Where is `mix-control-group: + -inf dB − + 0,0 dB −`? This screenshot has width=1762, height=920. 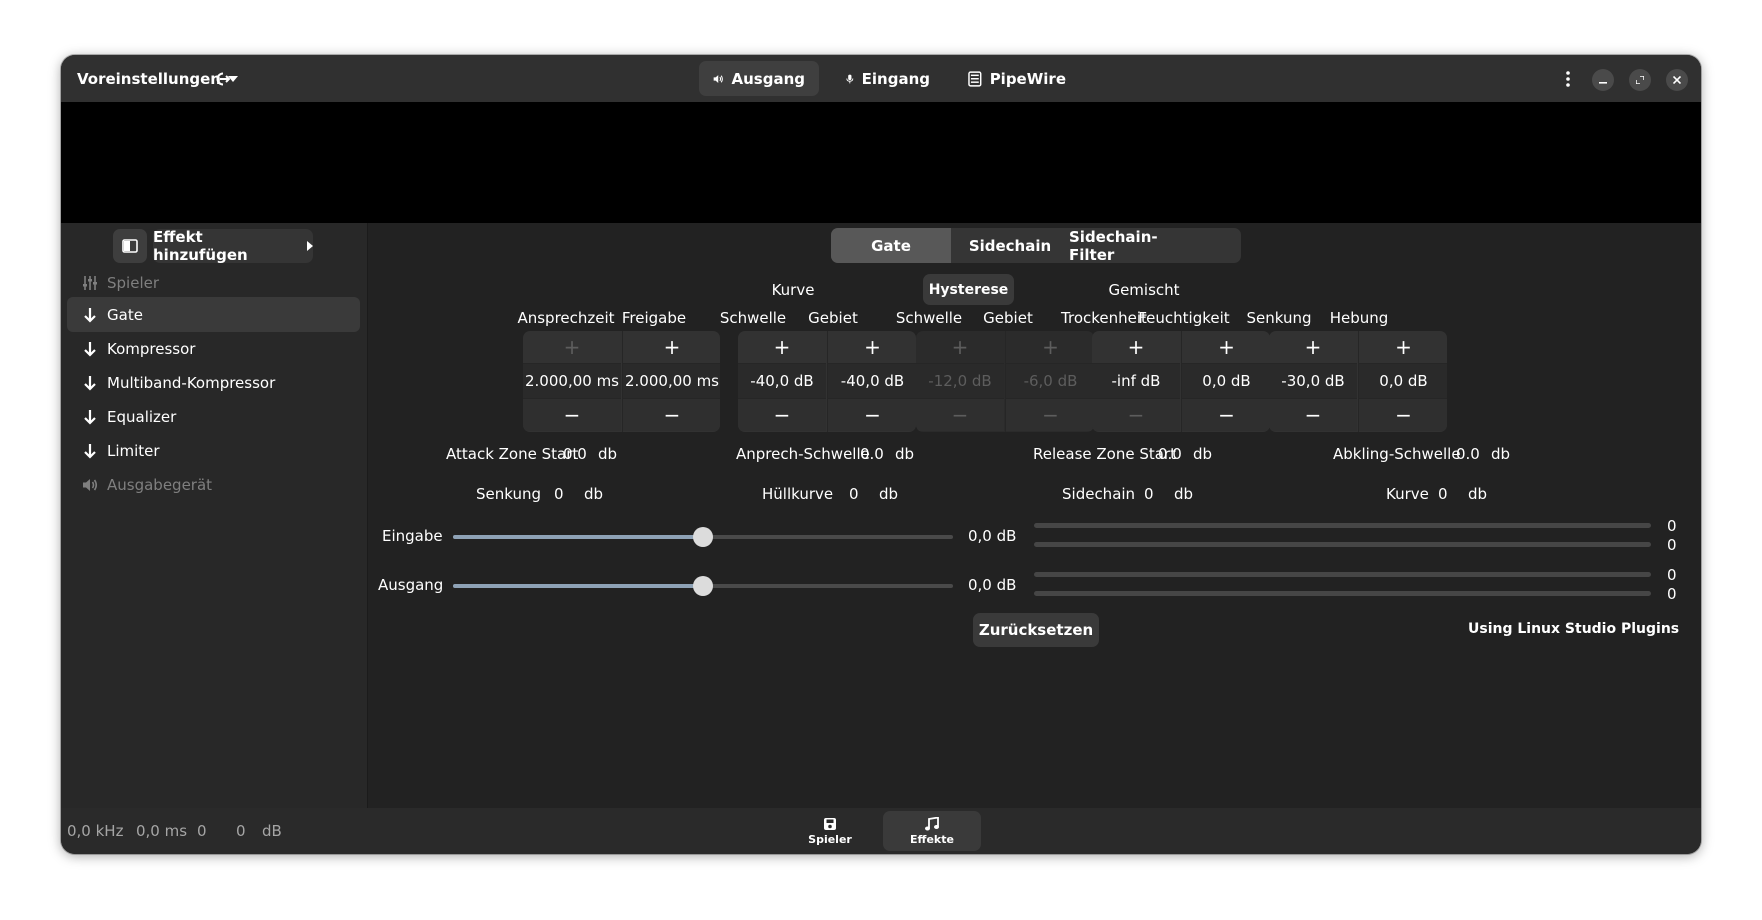
mix-control-group: + -inf dB − + 0,0 dB − is located at coordinates (1181, 381).